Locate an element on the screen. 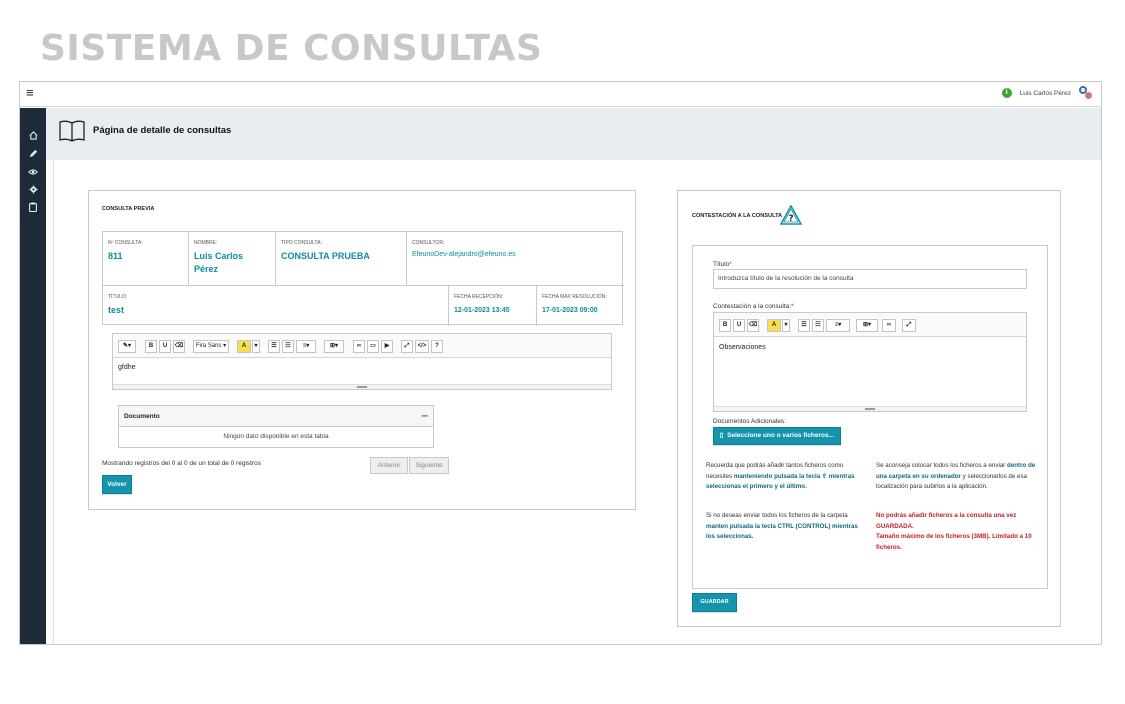  file-icon: ▯ is located at coordinates (721, 435).